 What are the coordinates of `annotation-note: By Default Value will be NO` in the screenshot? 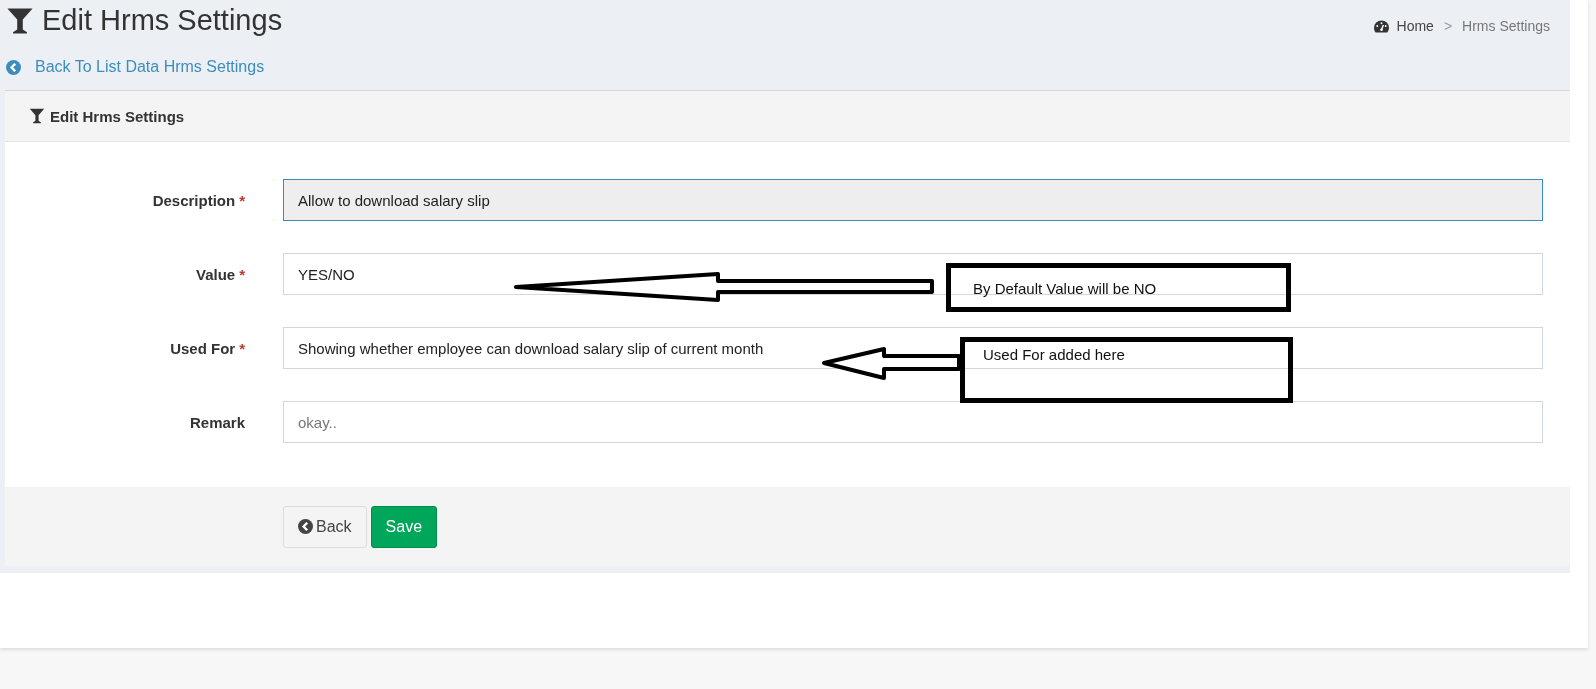 It's located at (1118, 287).